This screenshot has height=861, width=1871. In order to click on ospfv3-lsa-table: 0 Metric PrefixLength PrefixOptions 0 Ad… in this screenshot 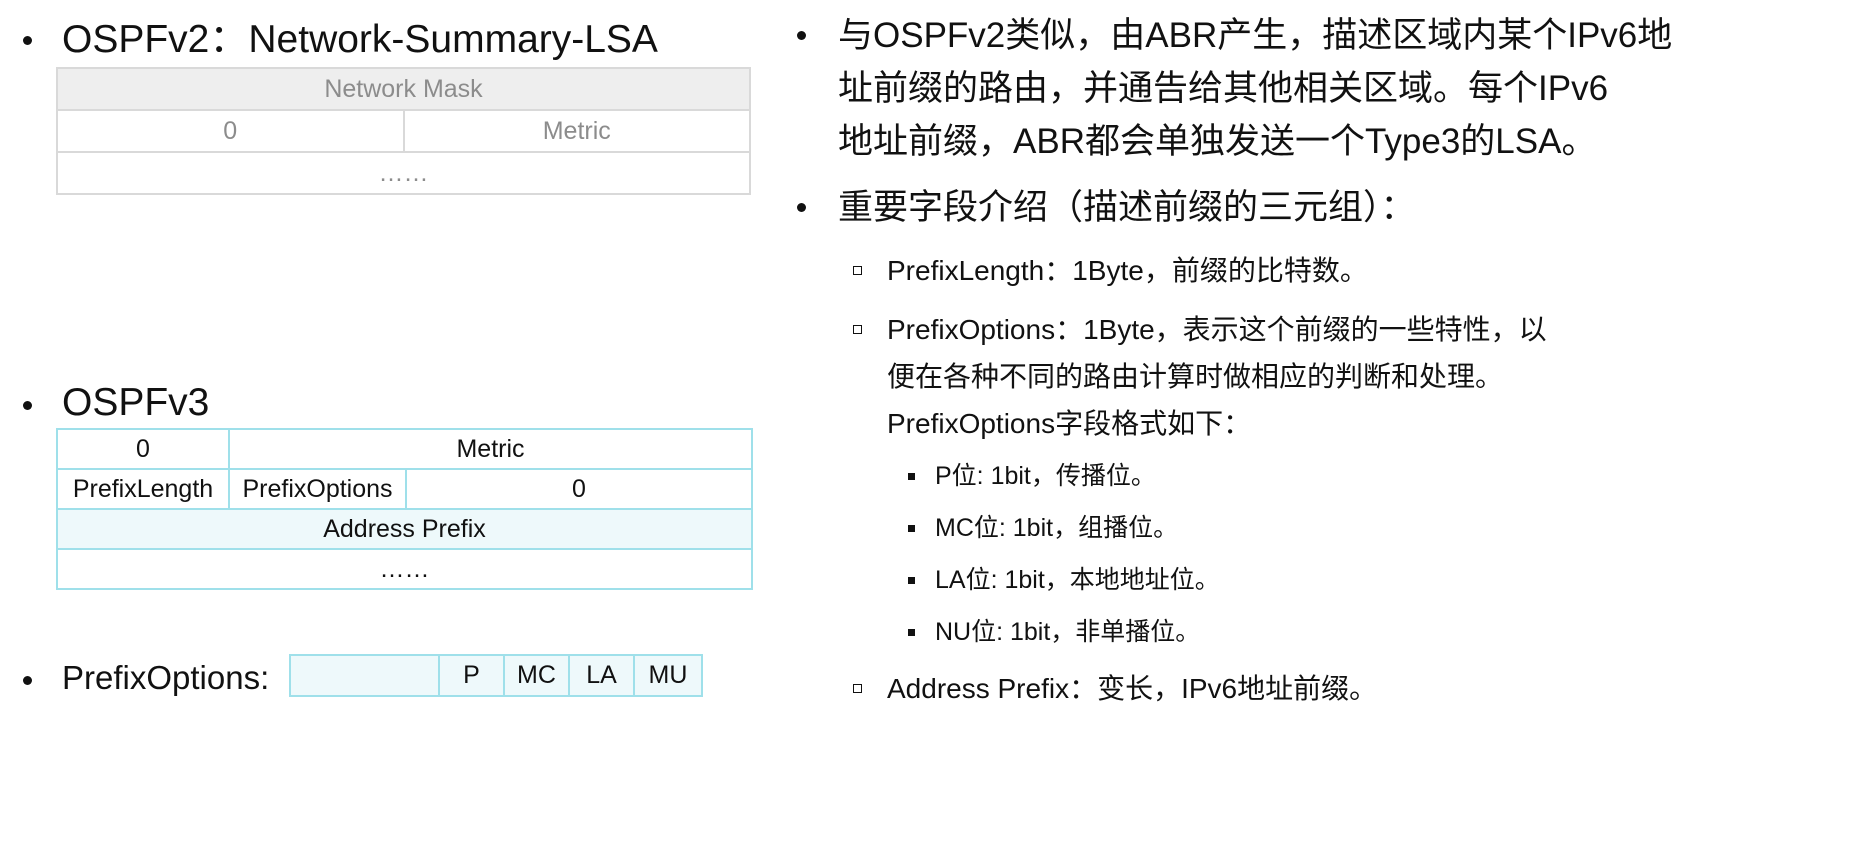, I will do `click(404, 509)`.